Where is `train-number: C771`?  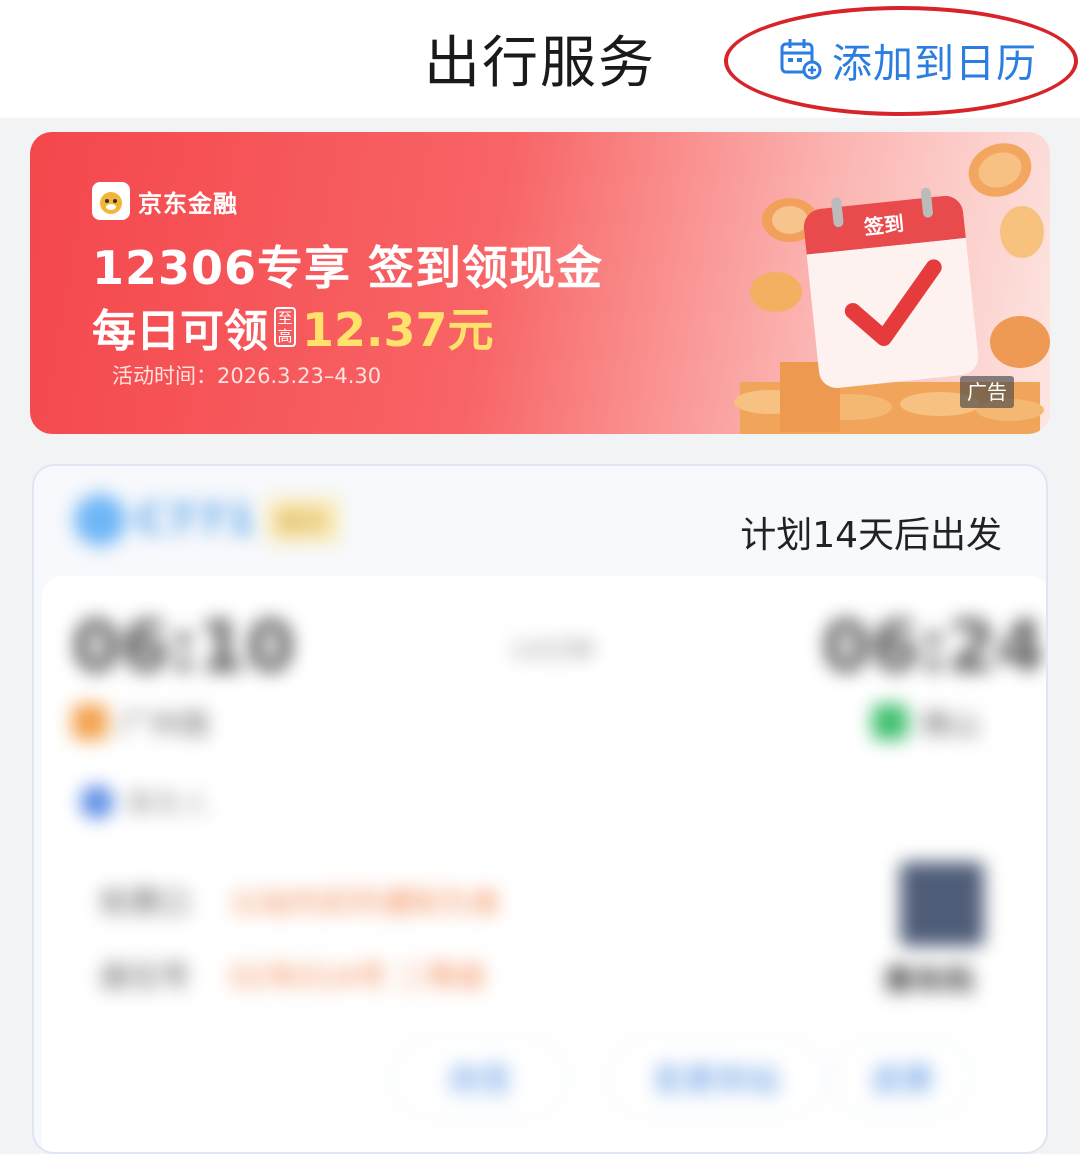 train-number: C771 is located at coordinates (196, 520).